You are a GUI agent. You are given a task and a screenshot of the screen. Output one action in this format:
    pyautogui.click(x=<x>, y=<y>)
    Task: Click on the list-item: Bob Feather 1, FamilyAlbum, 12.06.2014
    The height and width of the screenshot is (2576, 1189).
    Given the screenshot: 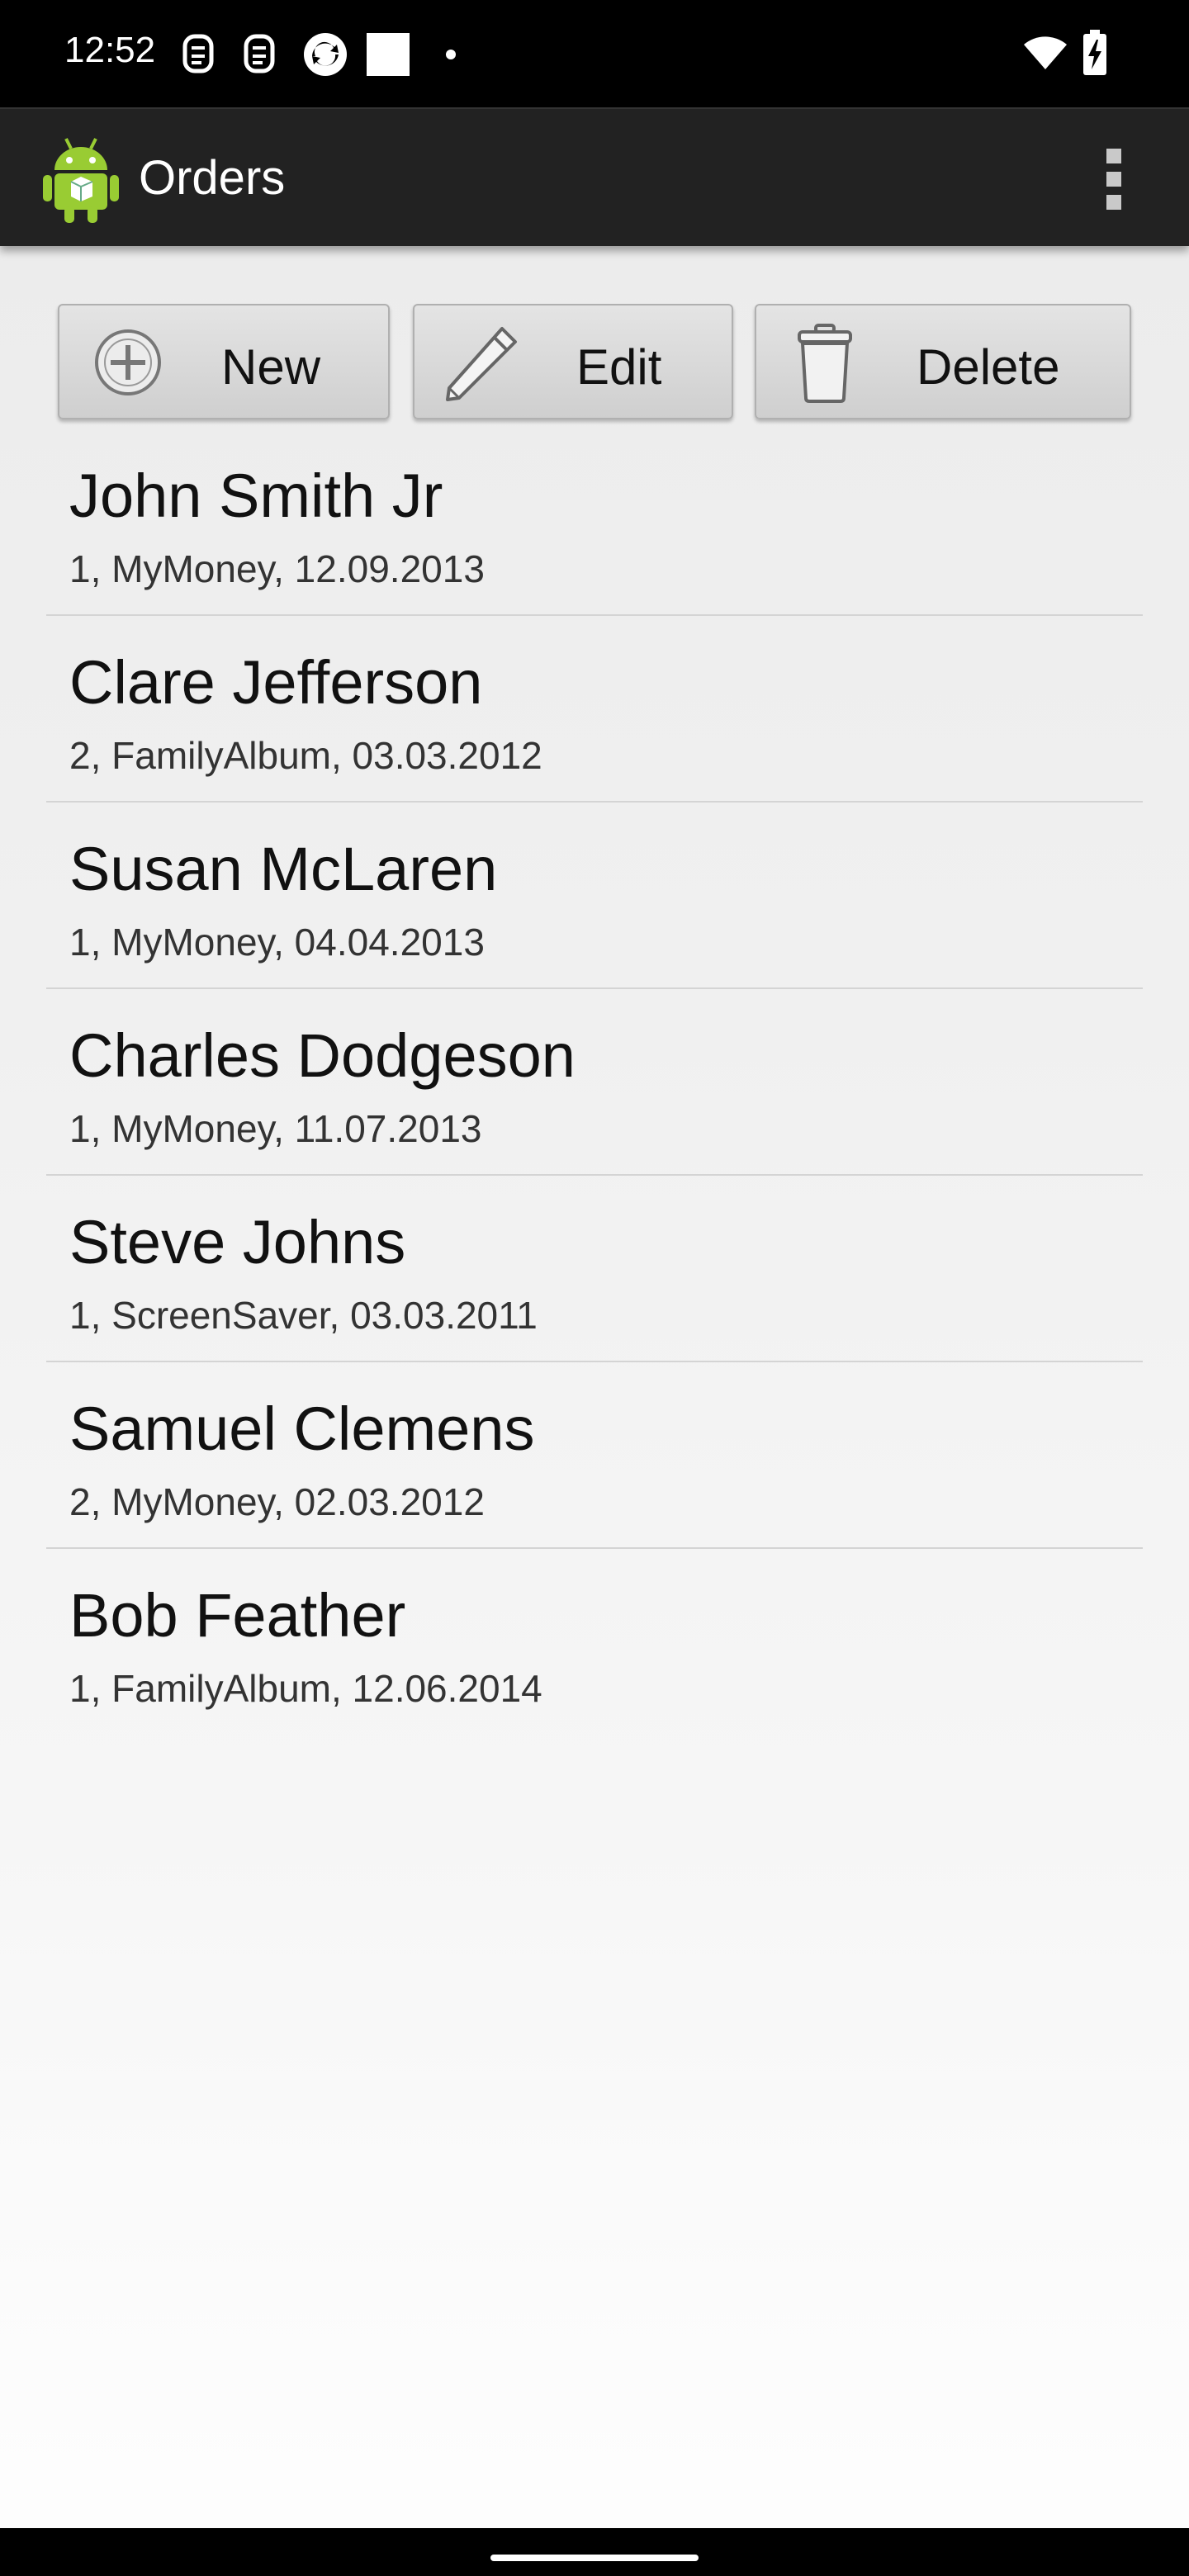 What is the action you would take?
    pyautogui.click(x=594, y=1642)
    